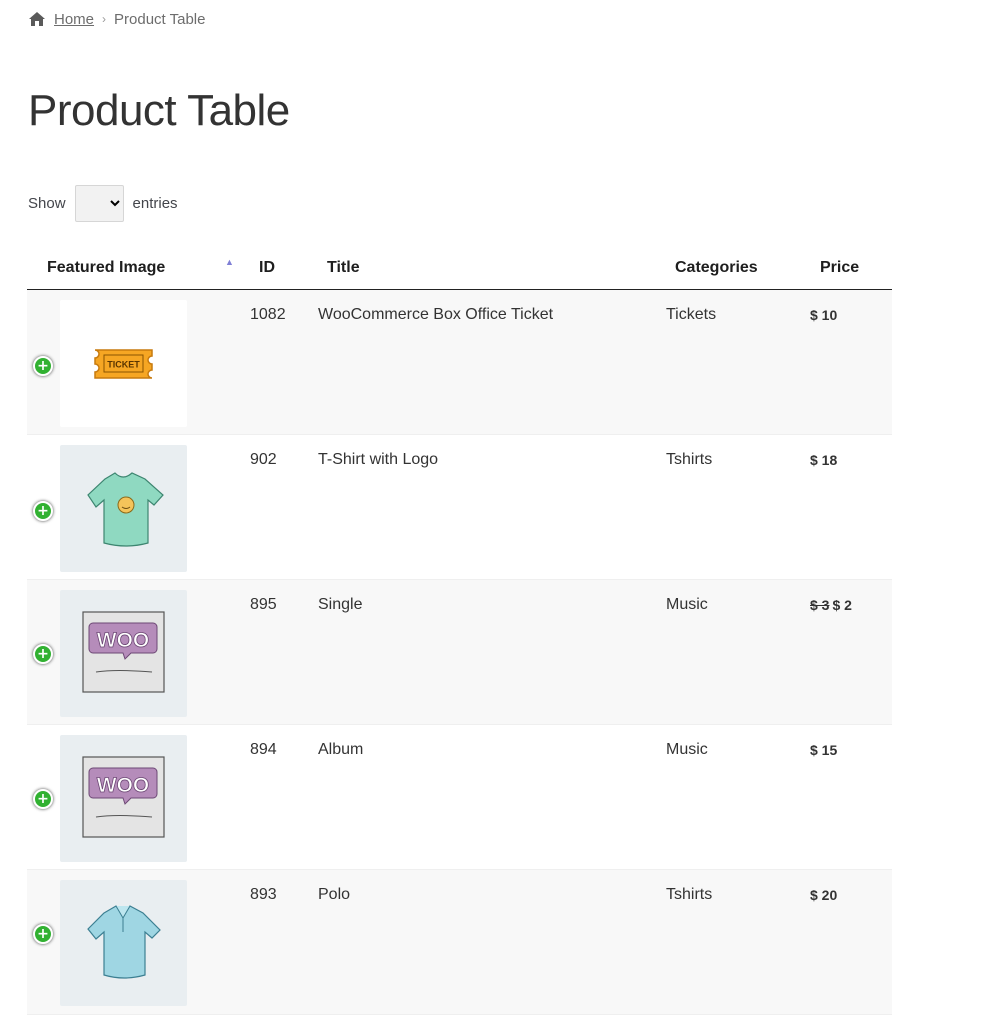 The image size is (984, 1015). What do you see at coordinates (278, 362) in the screenshot?
I see `id-cell: 1082` at bounding box center [278, 362].